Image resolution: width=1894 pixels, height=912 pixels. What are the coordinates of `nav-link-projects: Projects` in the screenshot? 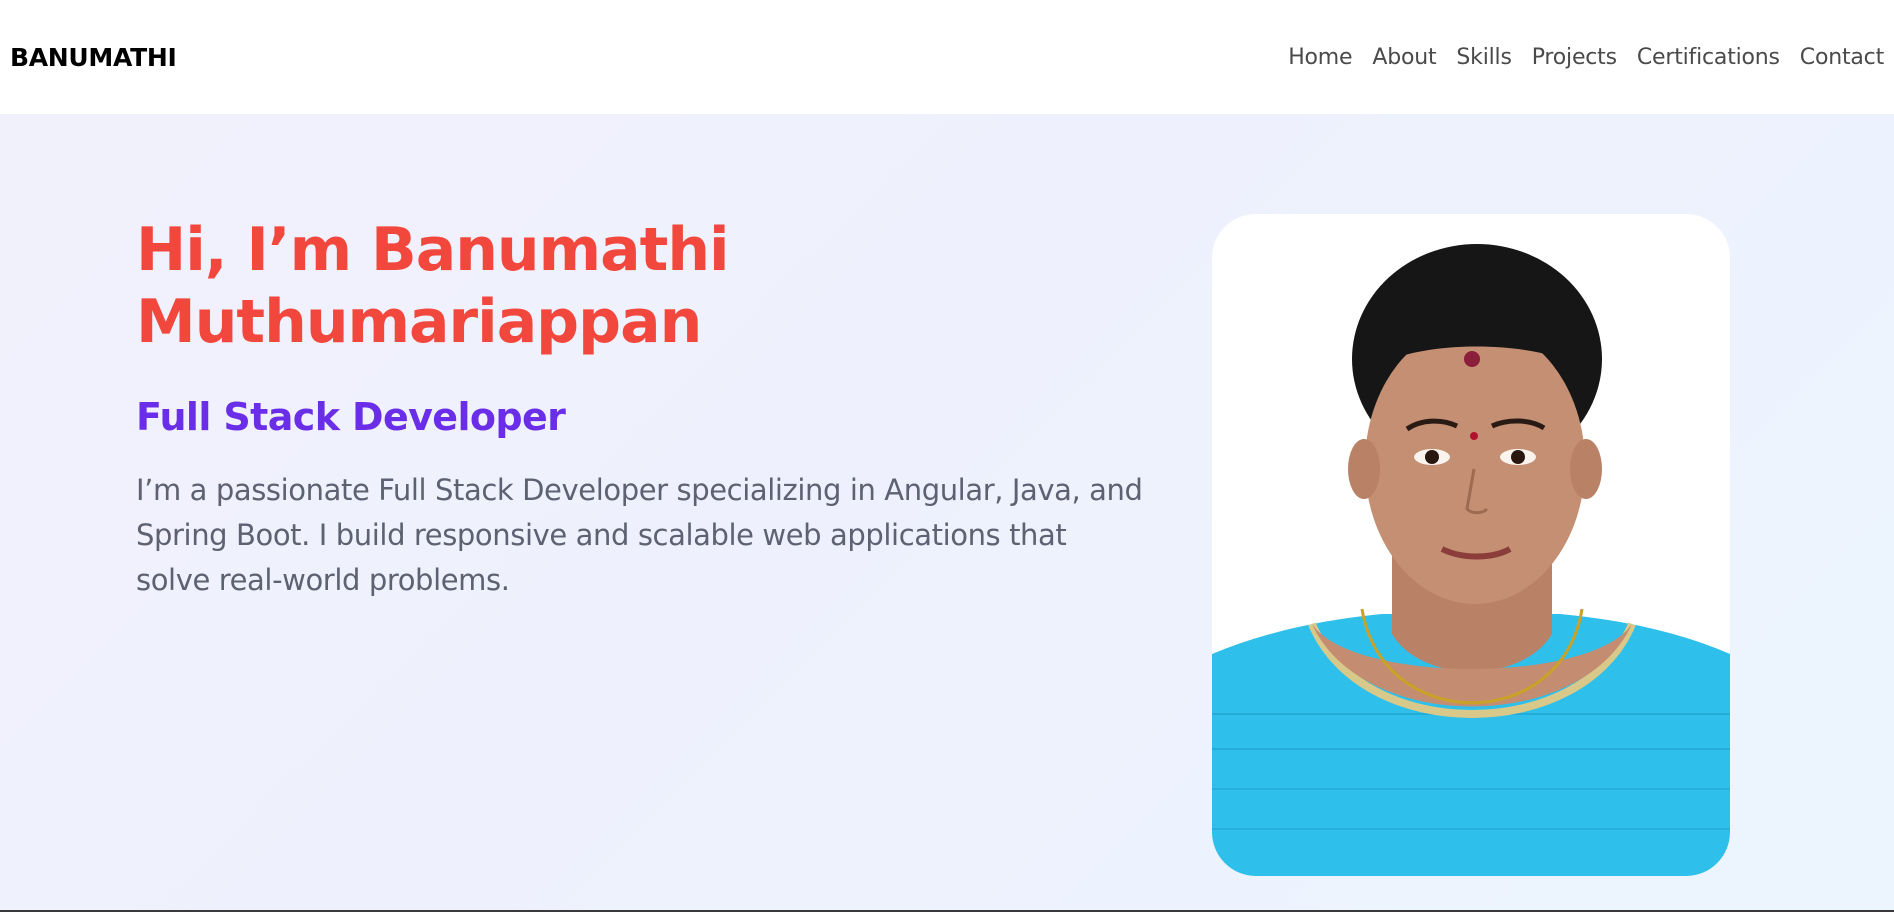 It's located at (1574, 57).